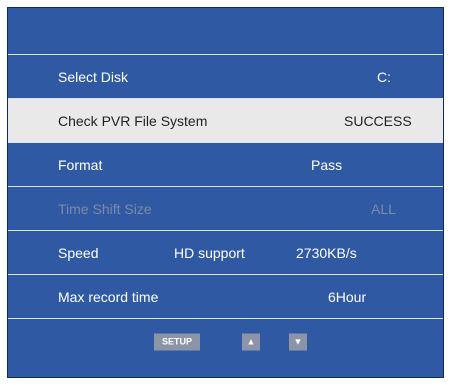 This screenshot has height=385, width=451. I want to click on time-shift-value: ALL, so click(383, 208).